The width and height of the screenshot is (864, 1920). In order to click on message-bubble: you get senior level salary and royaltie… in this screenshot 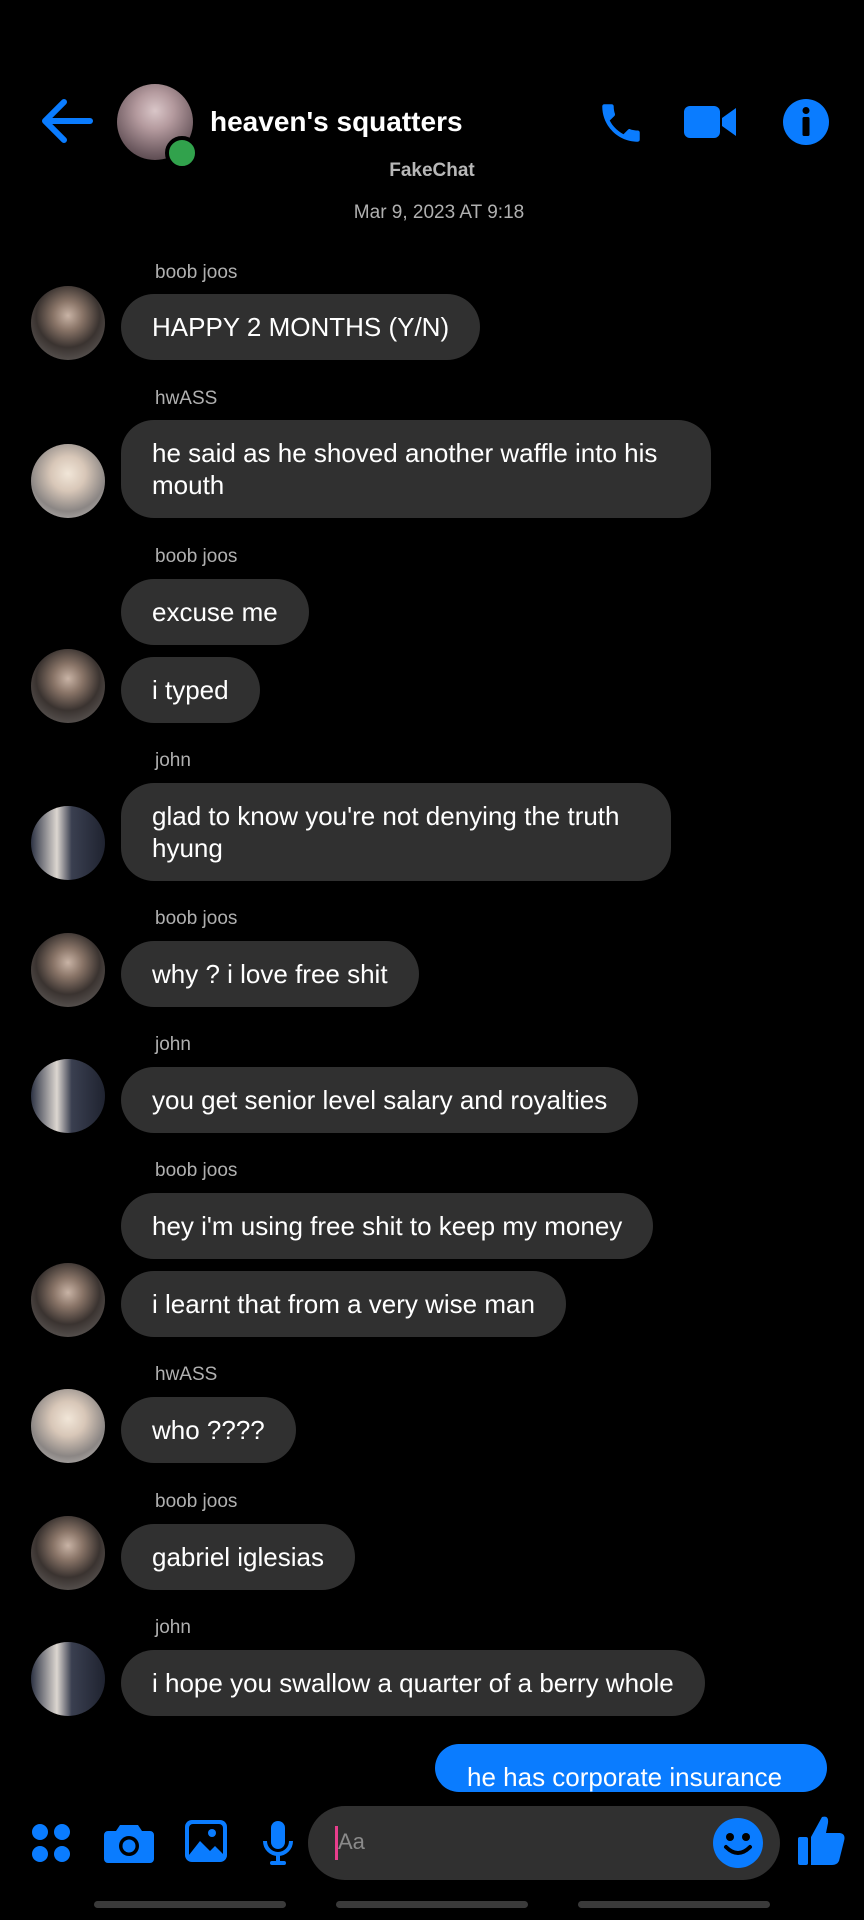, I will do `click(380, 1100)`.